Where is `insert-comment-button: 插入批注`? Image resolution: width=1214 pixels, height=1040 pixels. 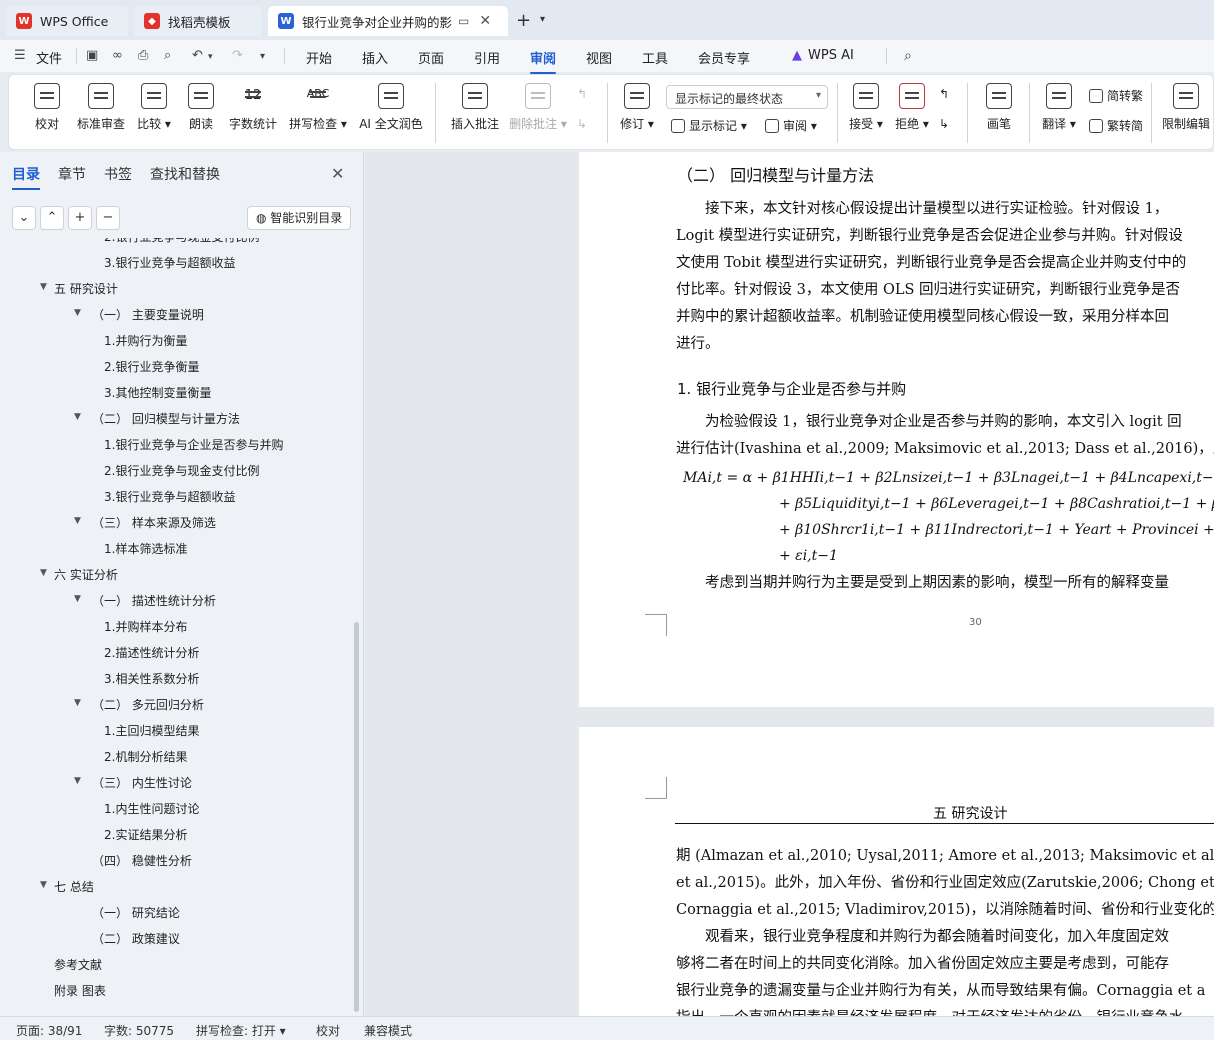 insert-comment-button: 插入批注 is located at coordinates (475, 107).